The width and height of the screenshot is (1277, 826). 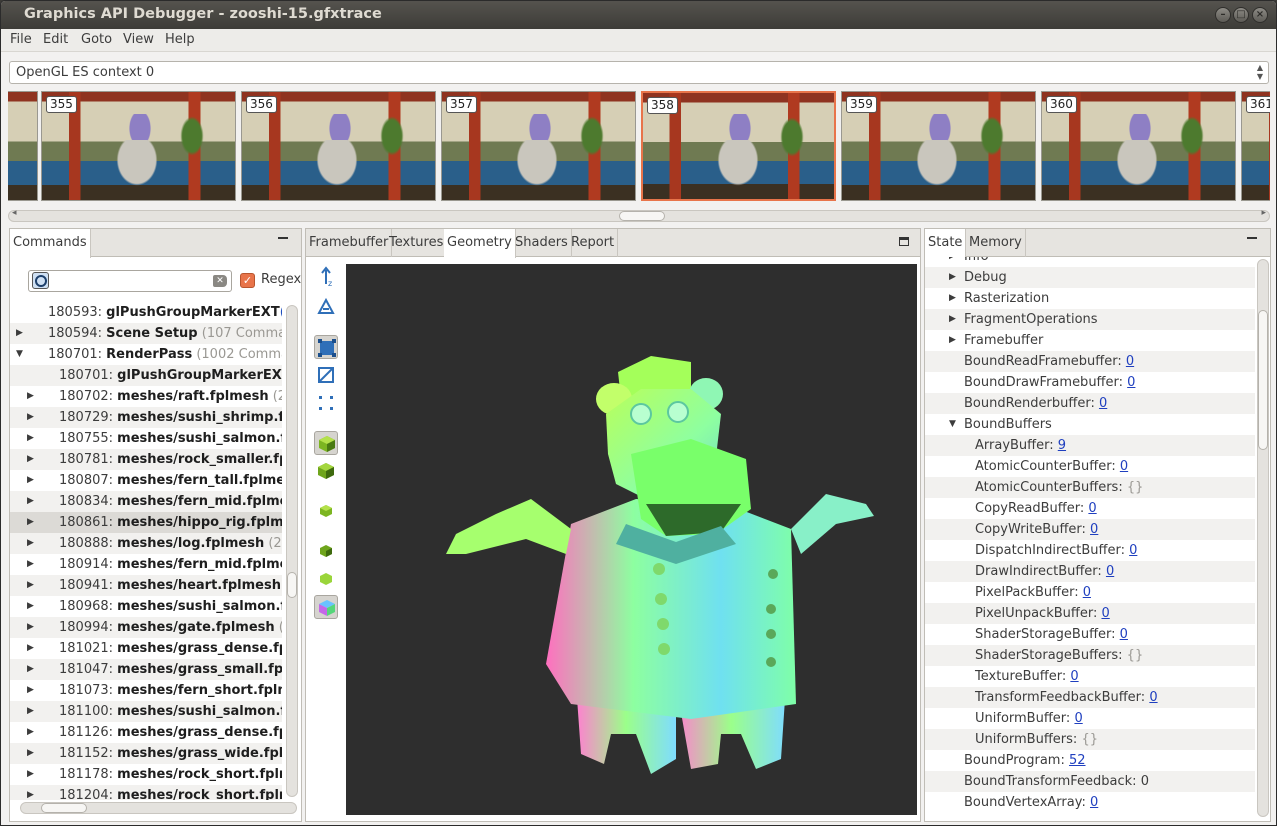 I want to click on state-row: CopyWriteBuffer: 0, so click(x=1090, y=529).